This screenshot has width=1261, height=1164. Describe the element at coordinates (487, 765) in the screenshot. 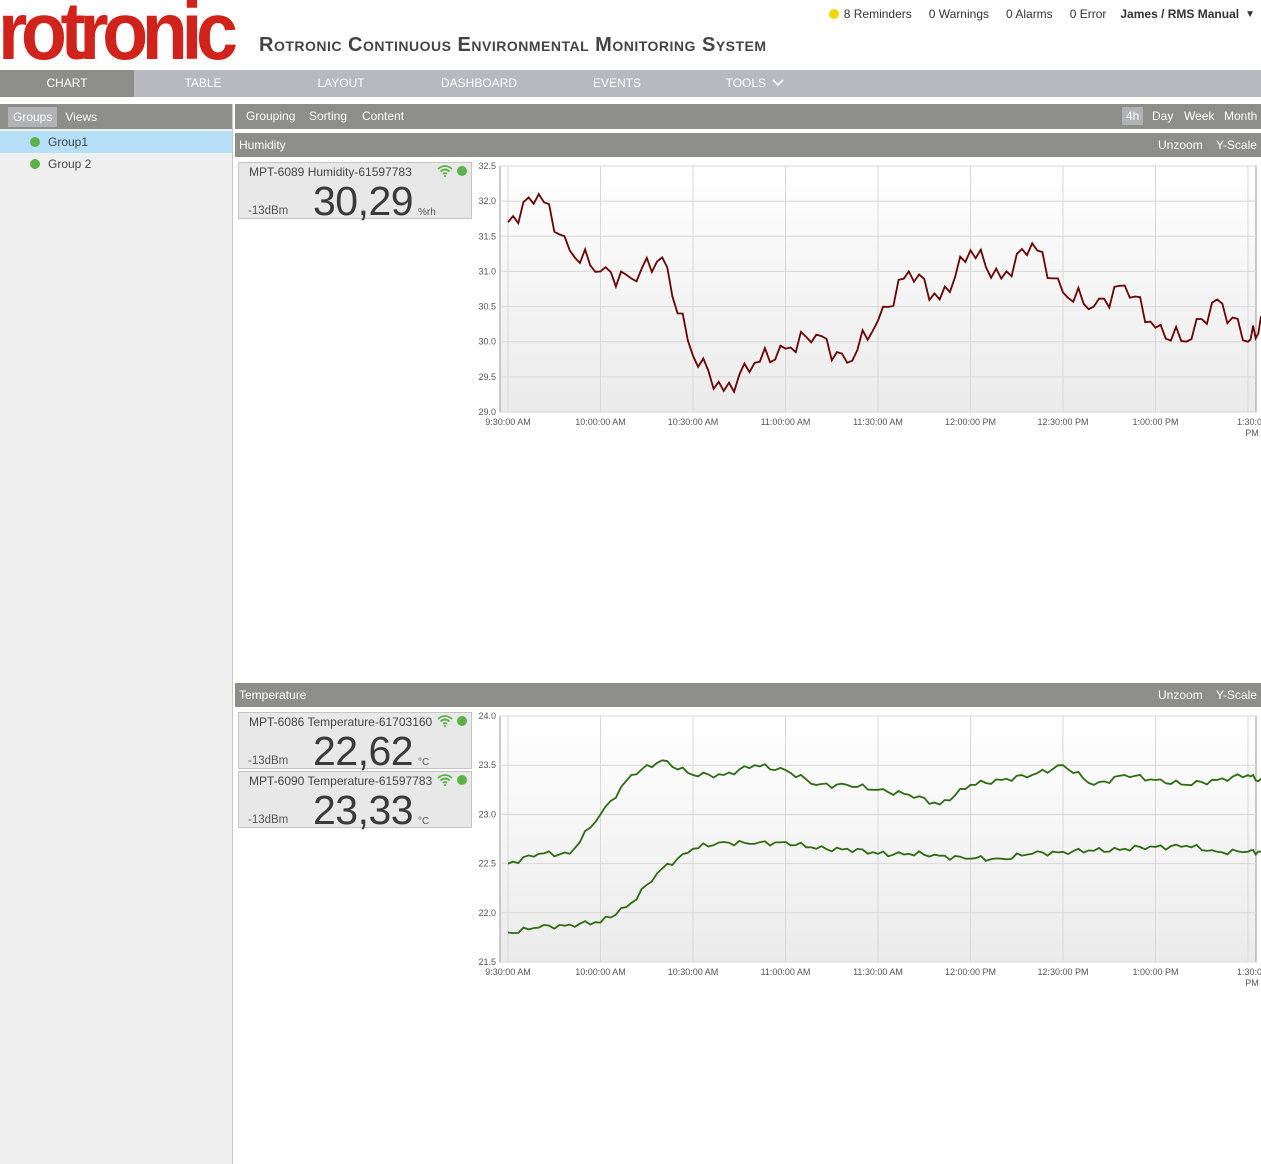

I see `y-tick-label: 23.5` at that location.